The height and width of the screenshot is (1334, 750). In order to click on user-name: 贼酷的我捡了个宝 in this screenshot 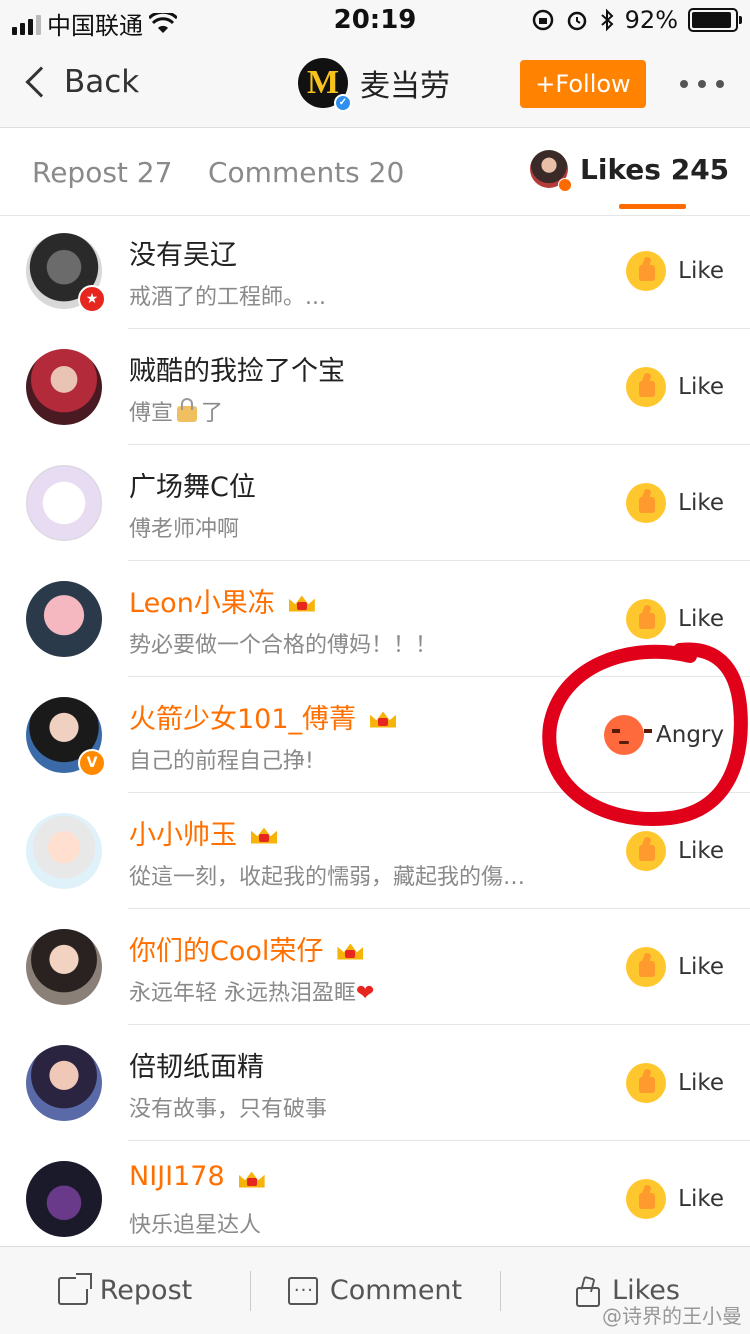, I will do `click(237, 368)`.